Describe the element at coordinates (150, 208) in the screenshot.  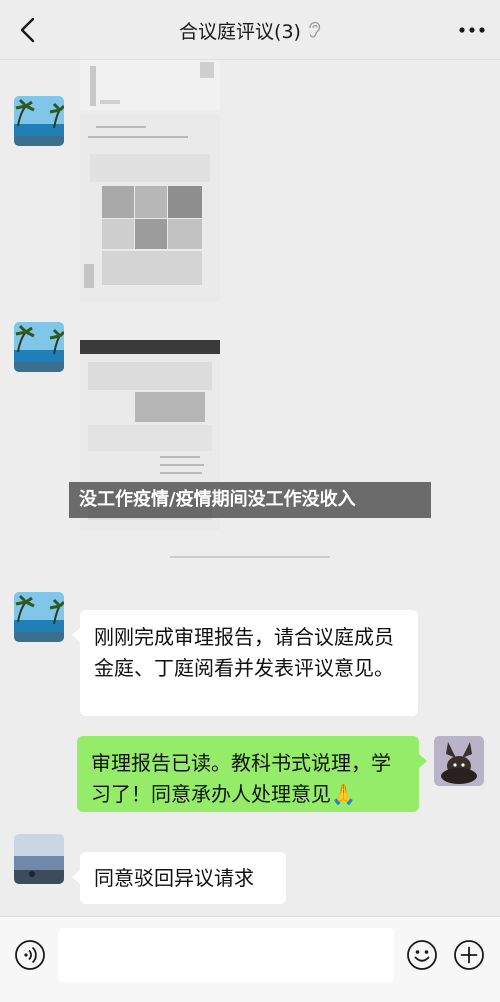
I see `image-message` at that location.